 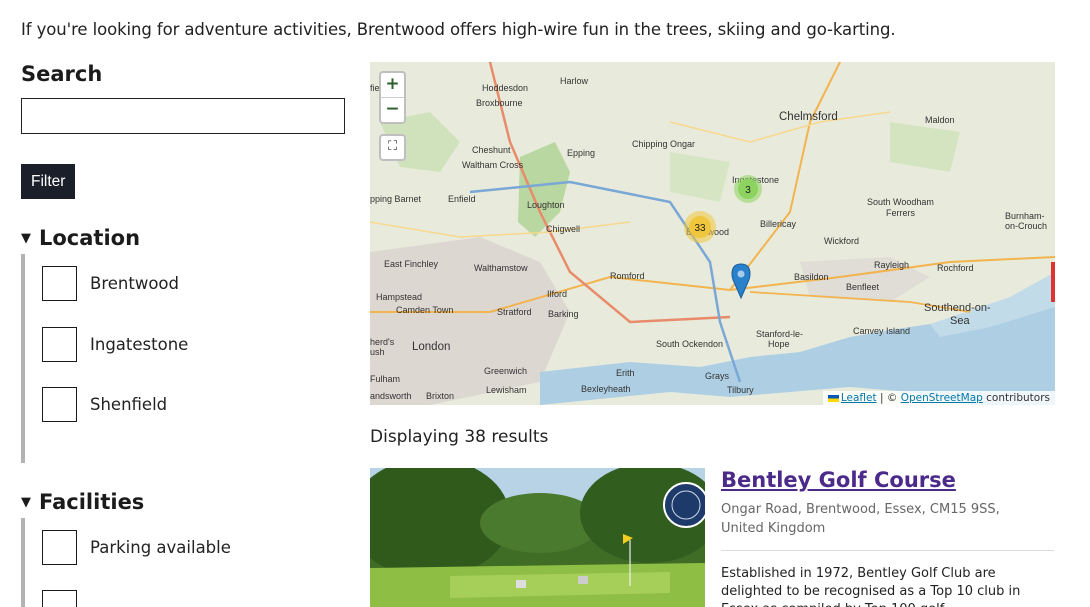 I want to click on location-option-ingatestone: Ingatestone, so click(x=115, y=344).